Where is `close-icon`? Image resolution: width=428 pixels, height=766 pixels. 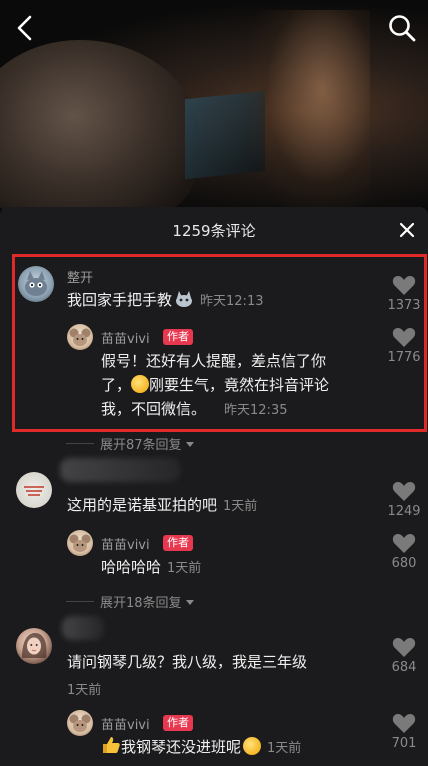 close-icon is located at coordinates (407, 230).